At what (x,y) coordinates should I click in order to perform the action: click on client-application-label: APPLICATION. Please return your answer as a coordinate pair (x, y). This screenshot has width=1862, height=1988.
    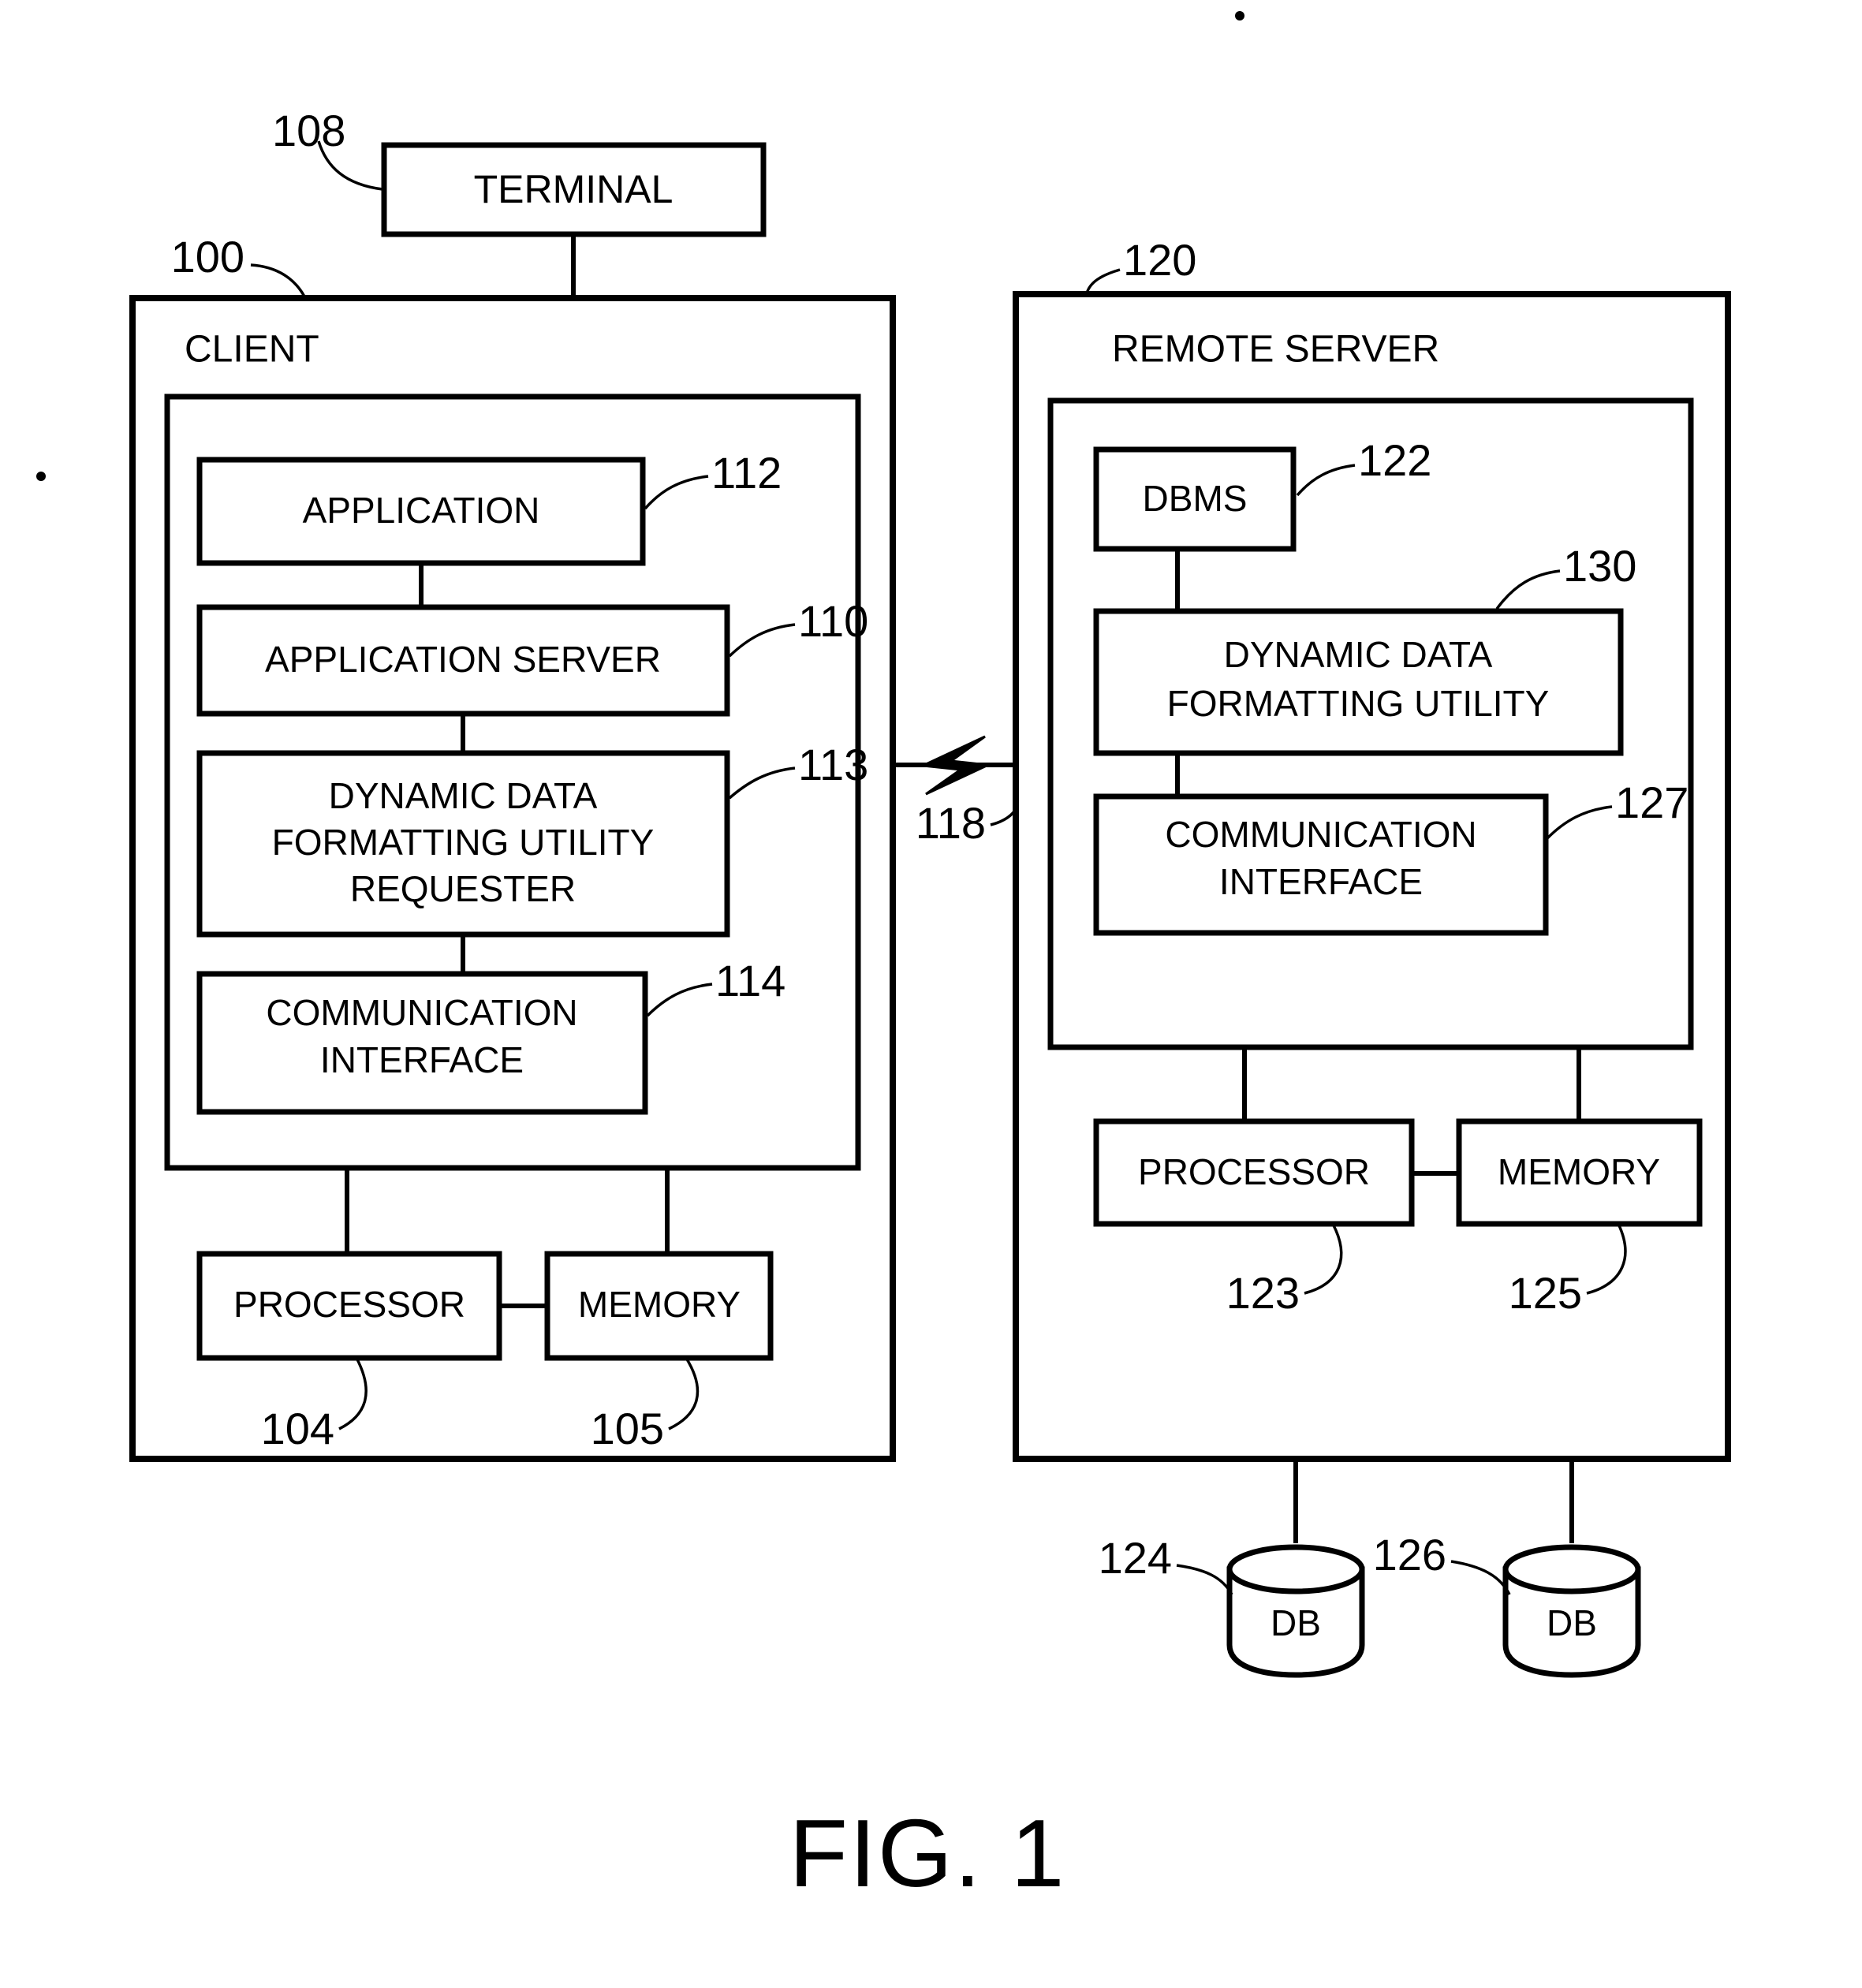
    Looking at the image, I should click on (421, 511).